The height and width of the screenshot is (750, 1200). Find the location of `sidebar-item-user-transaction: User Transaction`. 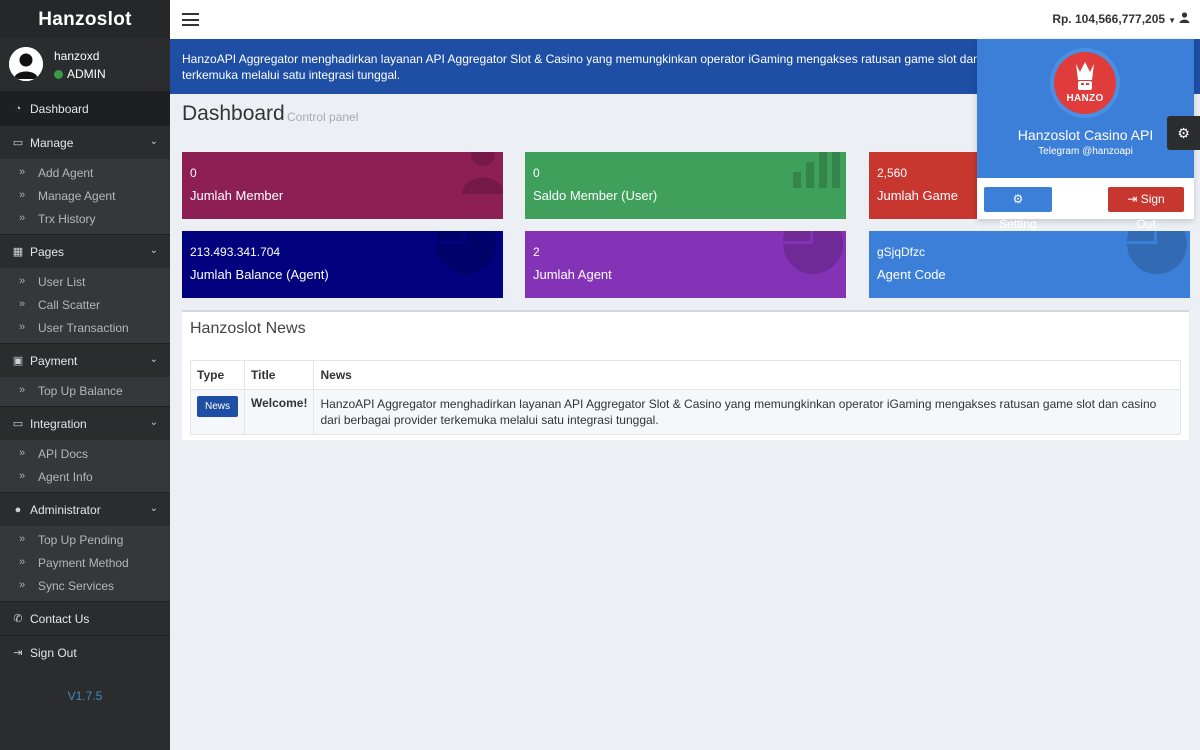

sidebar-item-user-transaction: User Transaction is located at coordinates (85, 328).